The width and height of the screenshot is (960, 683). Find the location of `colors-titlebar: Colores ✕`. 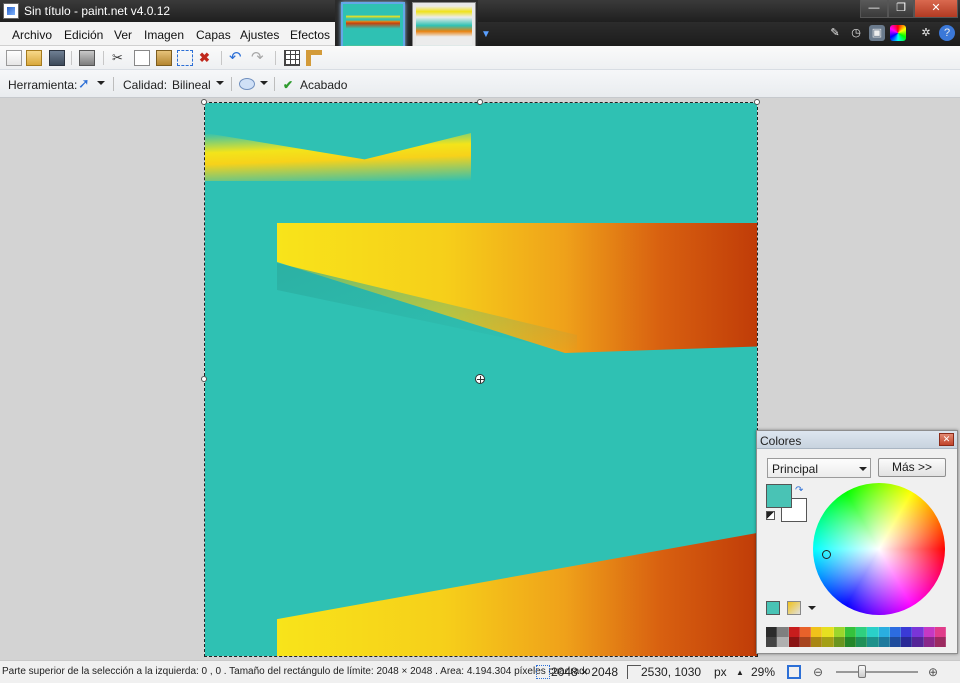

colors-titlebar: Colores ✕ is located at coordinates (857, 440).